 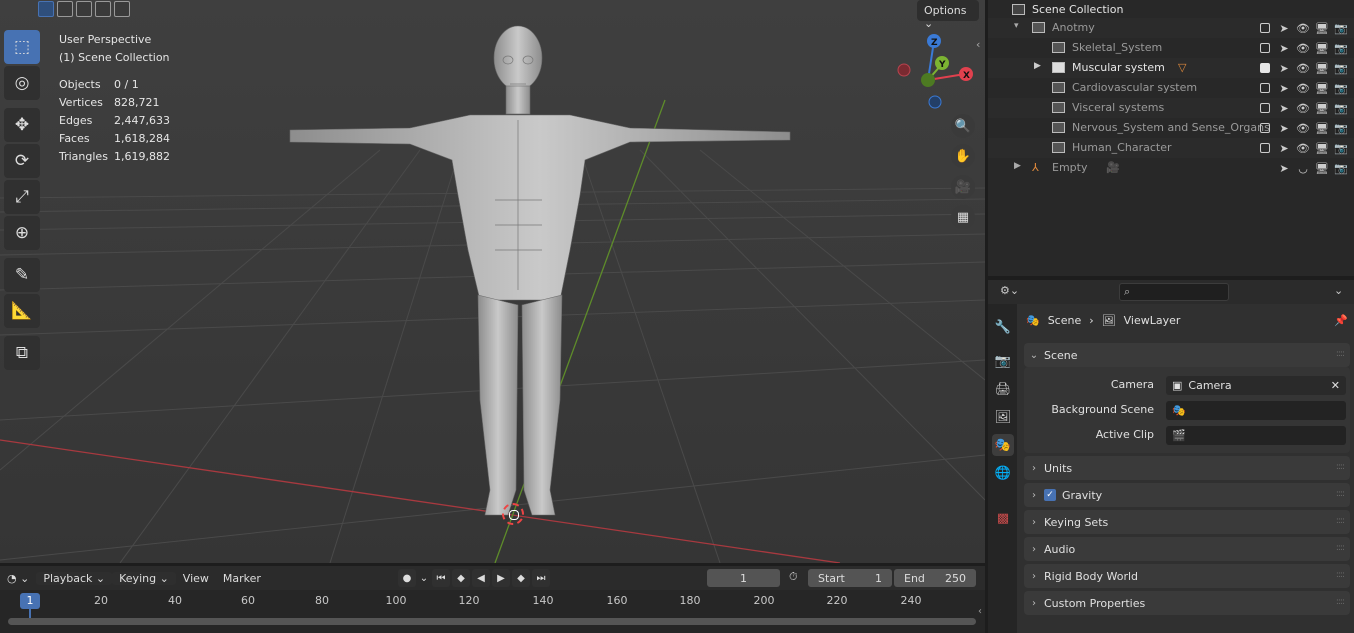 What do you see at coordinates (22, 233) in the screenshot?
I see `transform-tool-icon: ⊕` at bounding box center [22, 233].